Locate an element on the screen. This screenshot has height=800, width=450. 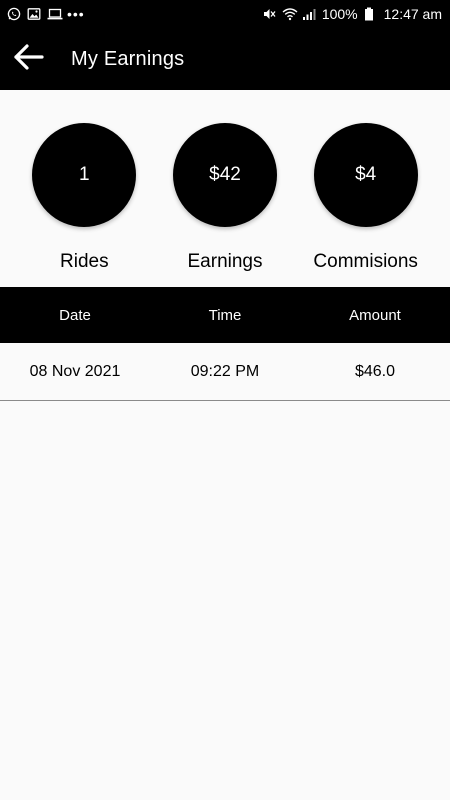
column-header-time: Time is located at coordinates (225, 315).